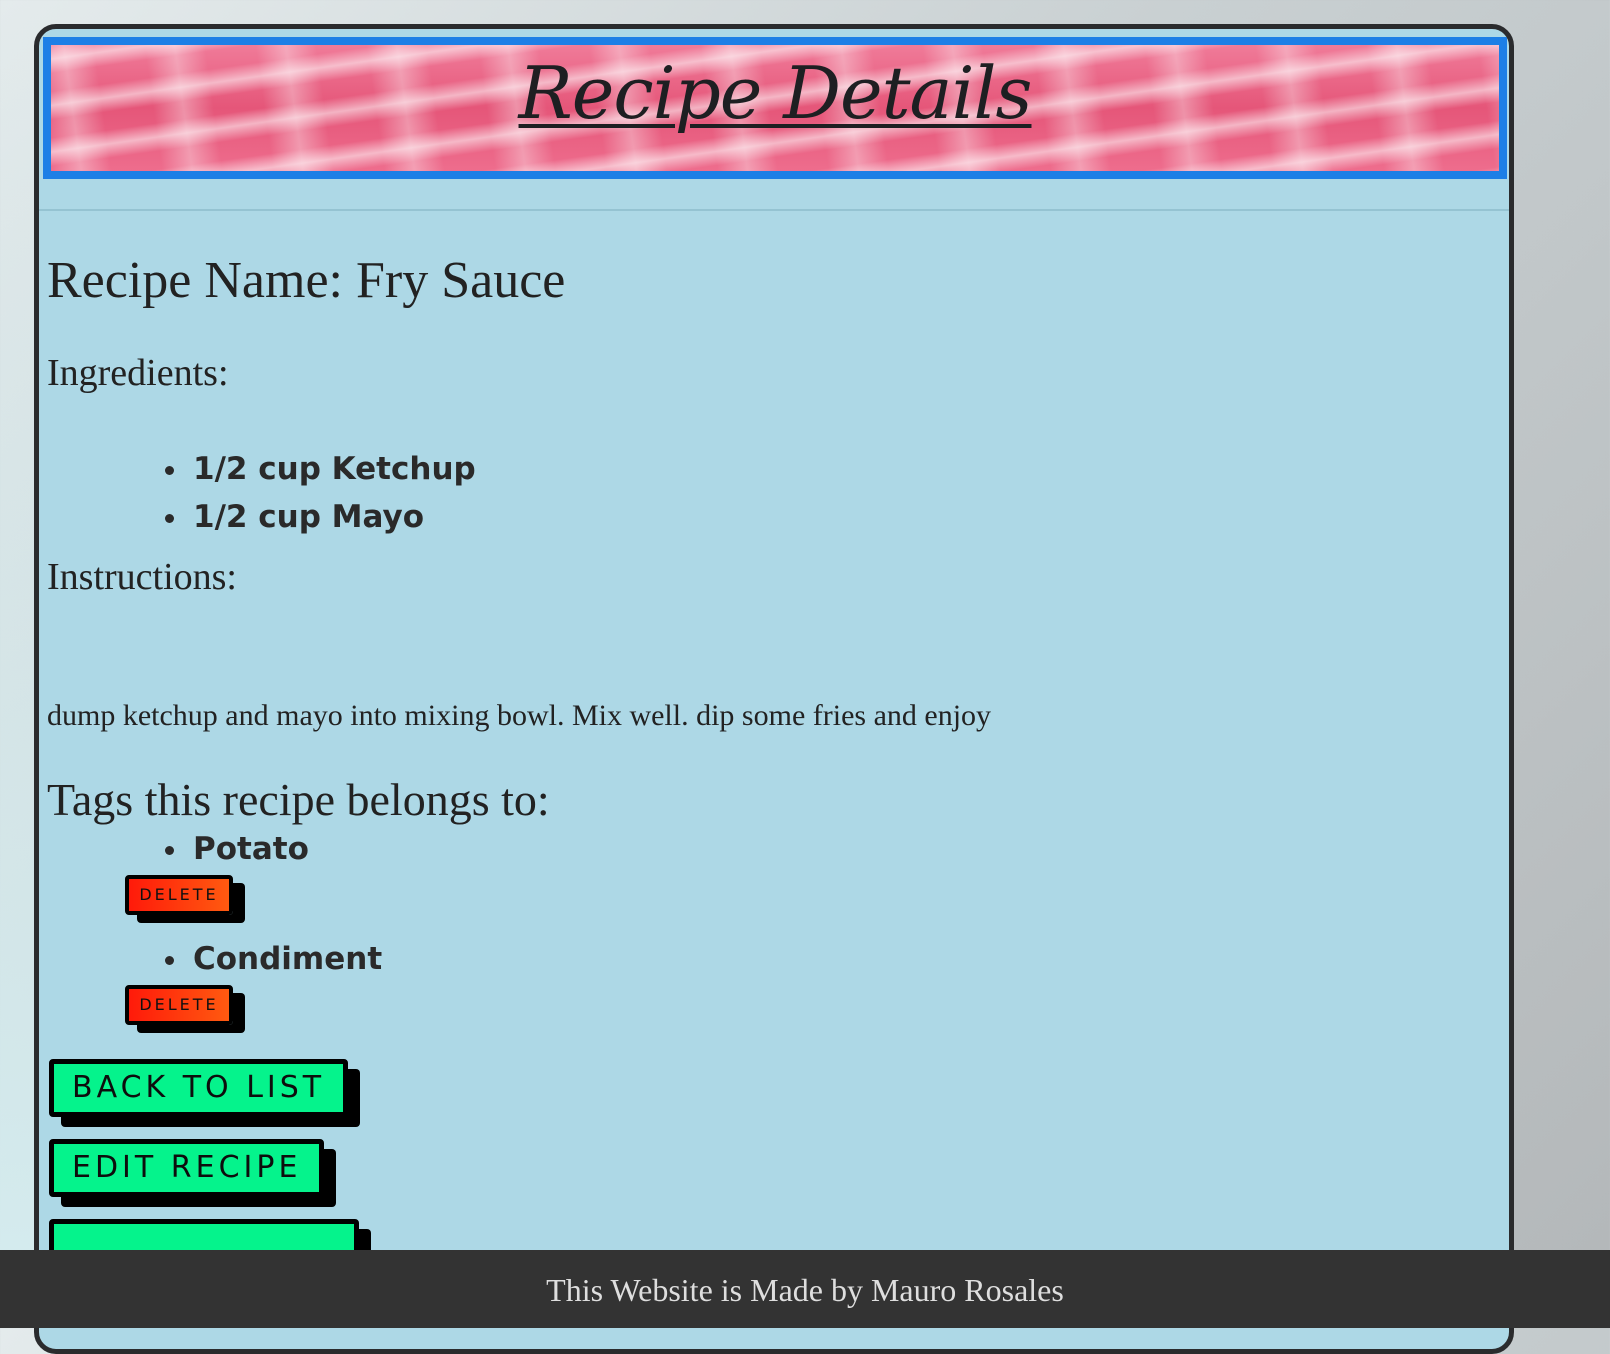 This screenshot has height=1354, width=1610. What do you see at coordinates (320, 469) in the screenshot?
I see `ingredient-item: 1/2 cup Ketchup` at bounding box center [320, 469].